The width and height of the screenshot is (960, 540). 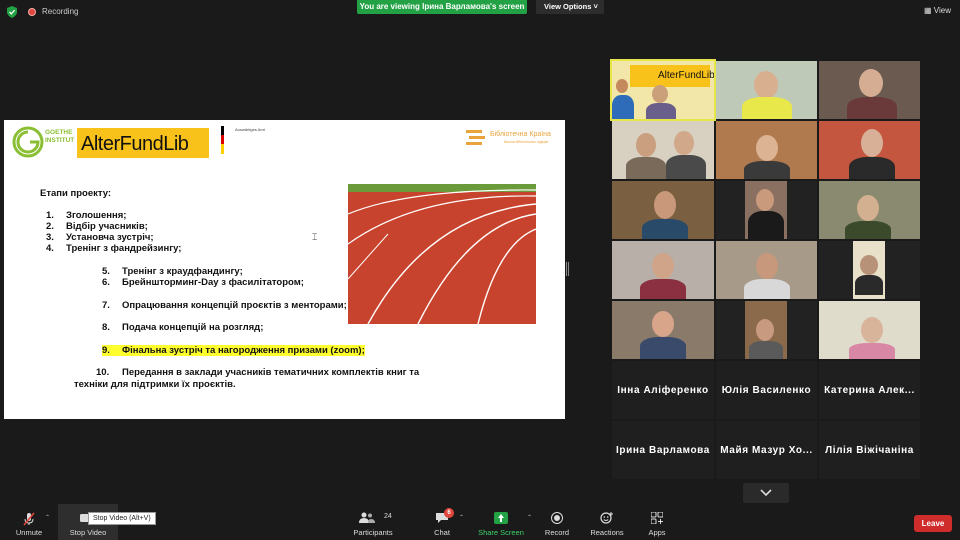 I want to click on participant-name-tile: Юлія Василенко, so click(x=766, y=390).